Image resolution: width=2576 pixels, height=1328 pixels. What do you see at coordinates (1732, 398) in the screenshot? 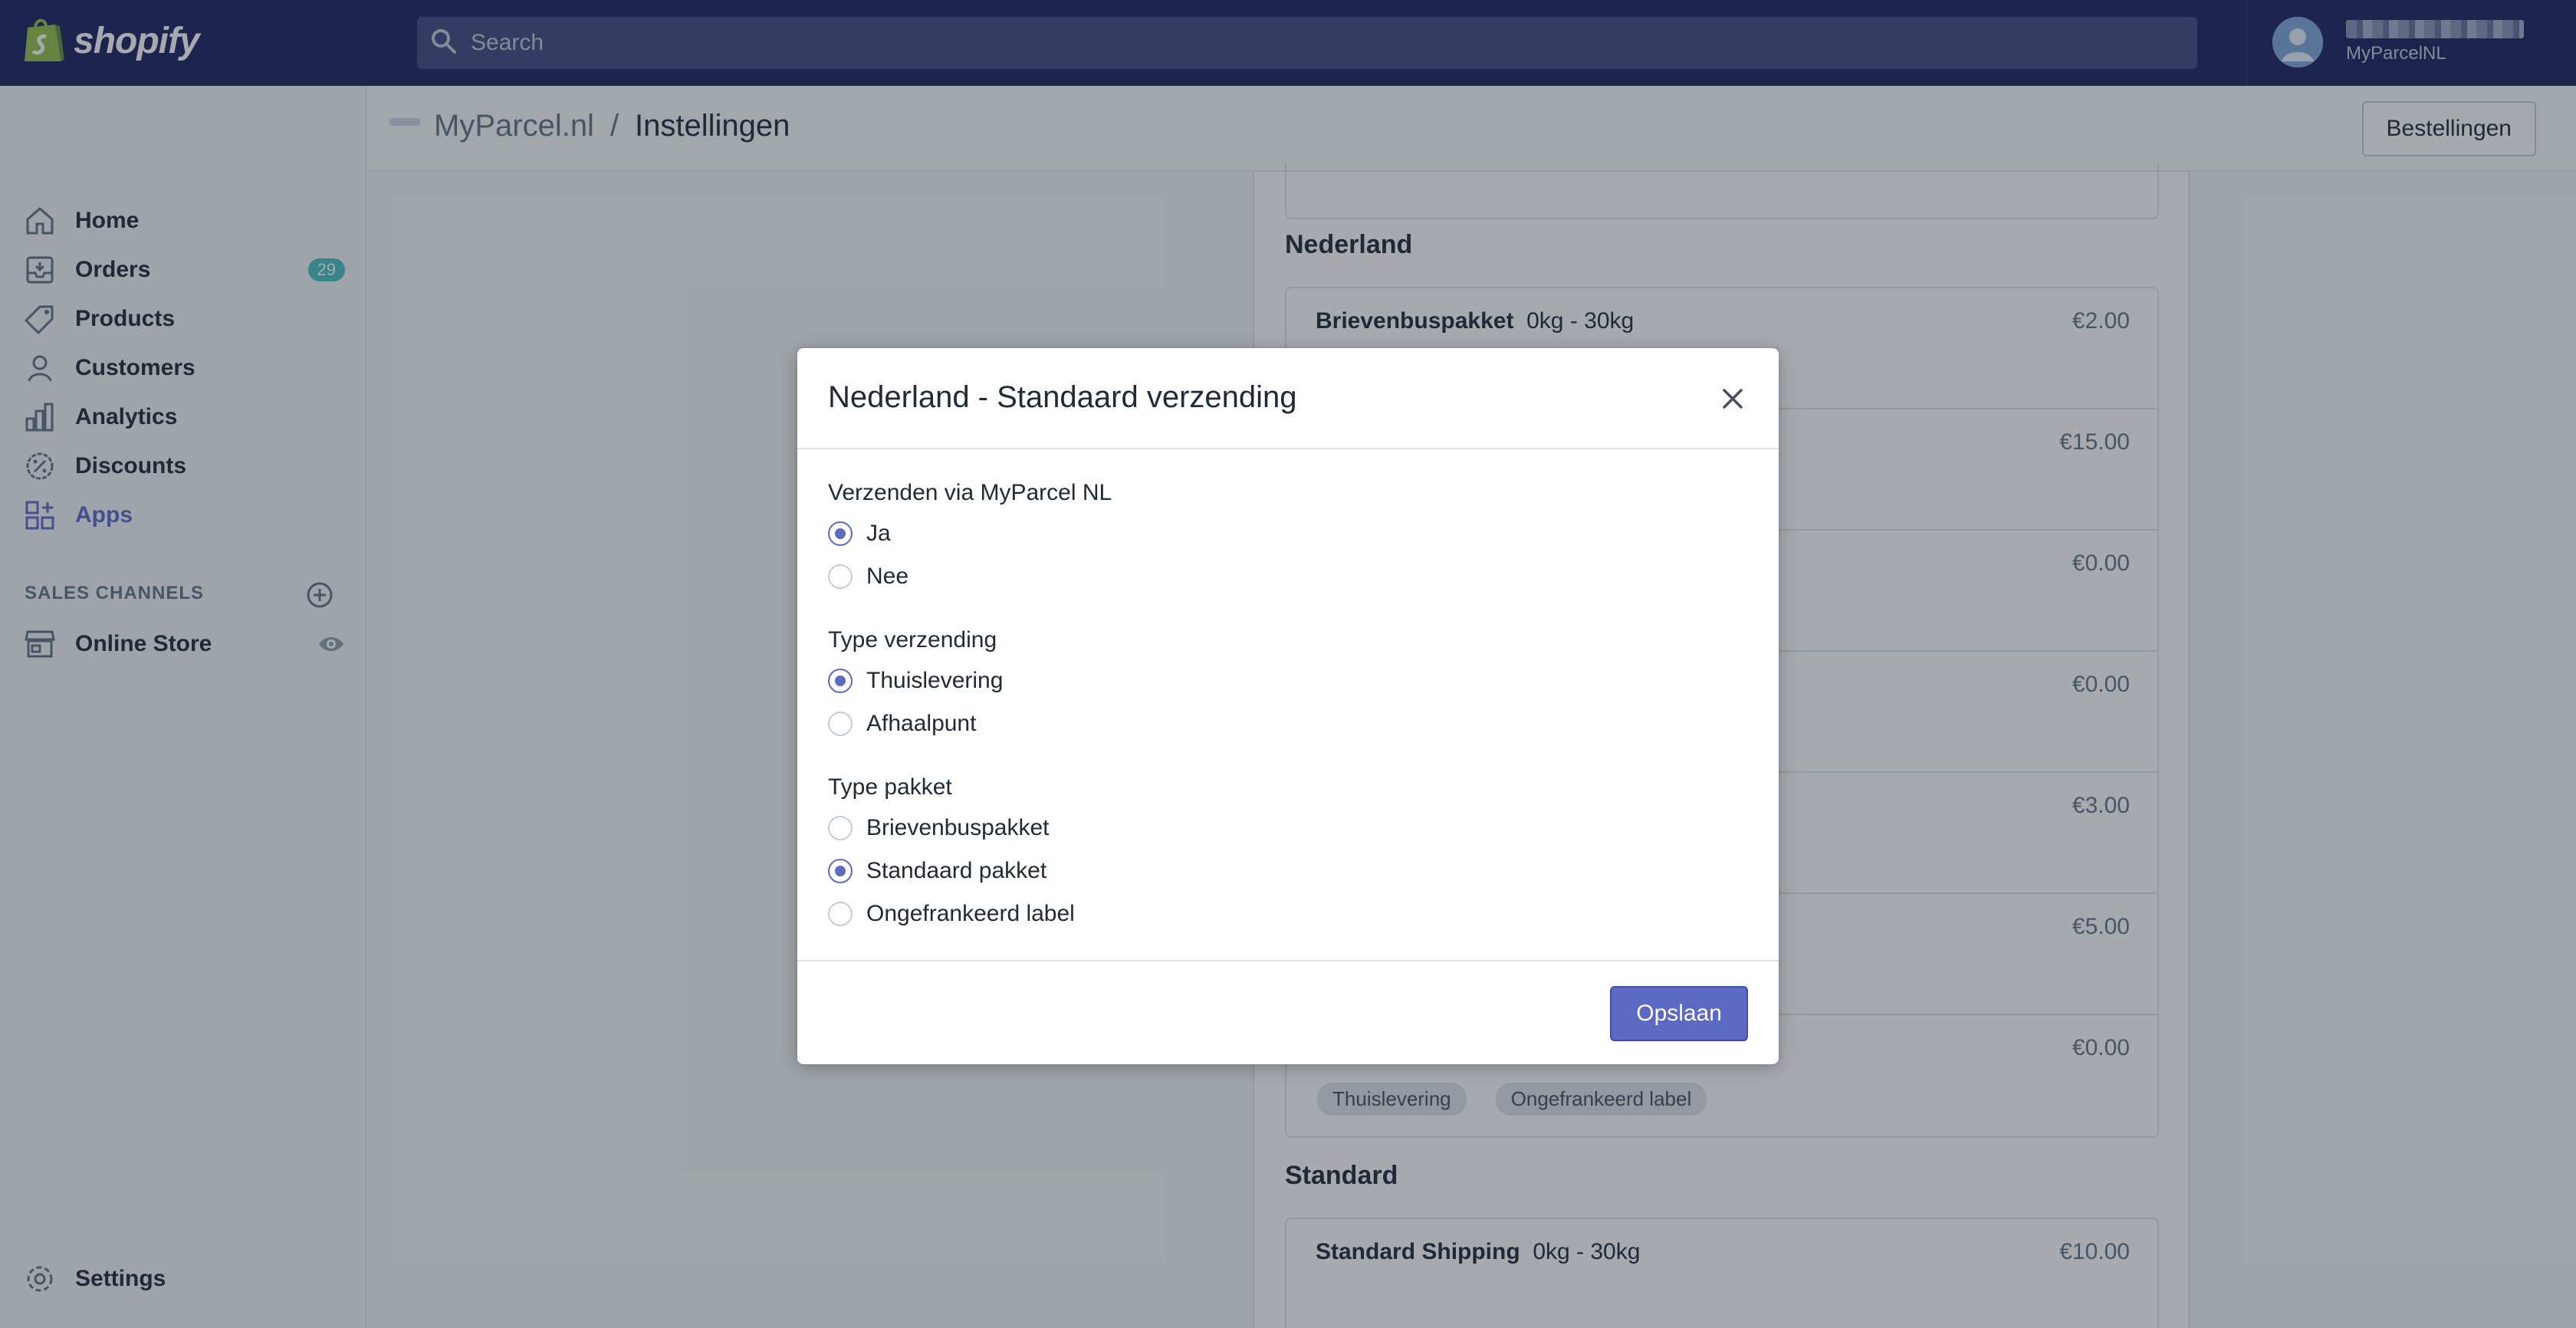
I see `close-icon` at bounding box center [1732, 398].